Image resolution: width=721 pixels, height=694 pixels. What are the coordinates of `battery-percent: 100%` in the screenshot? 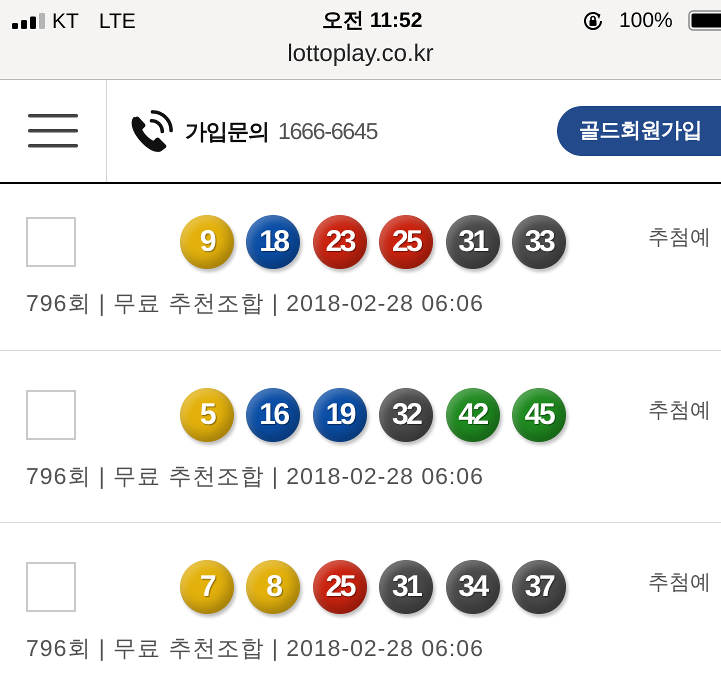 It's located at (646, 21).